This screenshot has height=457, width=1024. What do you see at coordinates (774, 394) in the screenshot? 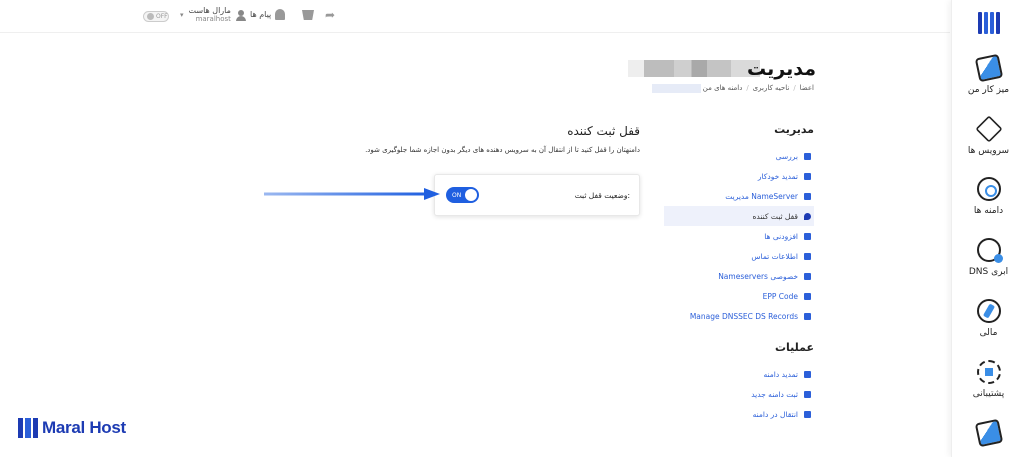
I see `nav-item-label: ثبت دامنه جدید` at bounding box center [774, 394].